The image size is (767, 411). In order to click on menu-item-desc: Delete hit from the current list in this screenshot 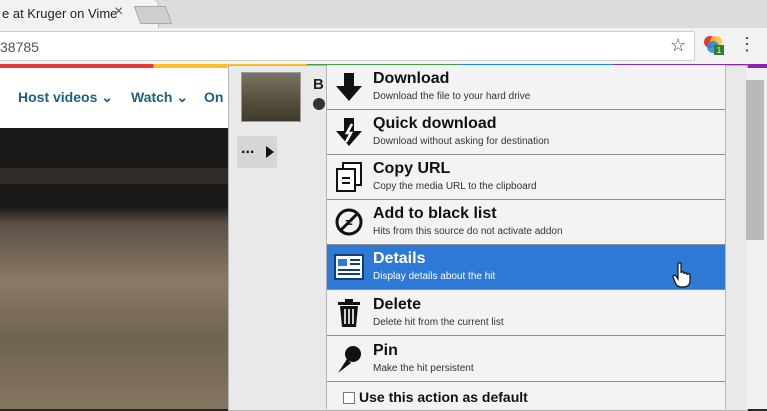, I will do `click(438, 322)`.